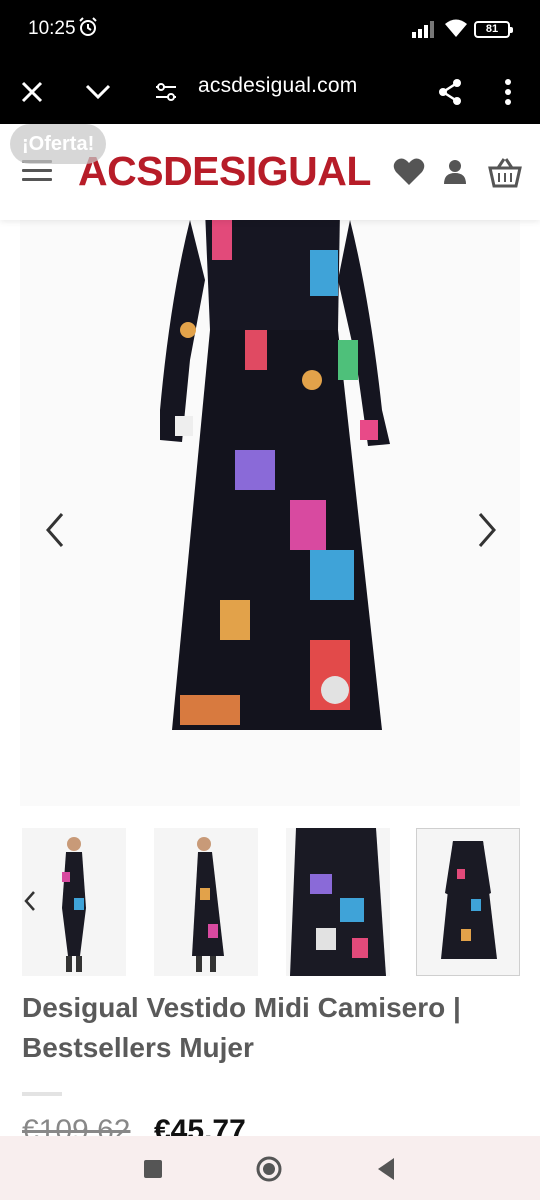 The width and height of the screenshot is (540, 1200). Describe the element at coordinates (270, 902) in the screenshot. I see `thumbnail-strip` at that location.